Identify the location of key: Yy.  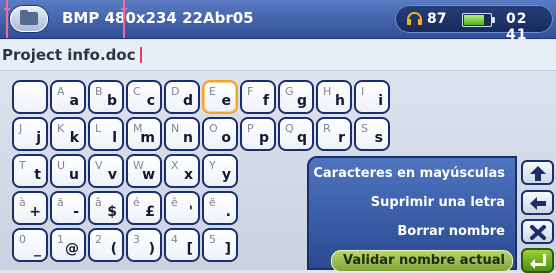
(220, 171).